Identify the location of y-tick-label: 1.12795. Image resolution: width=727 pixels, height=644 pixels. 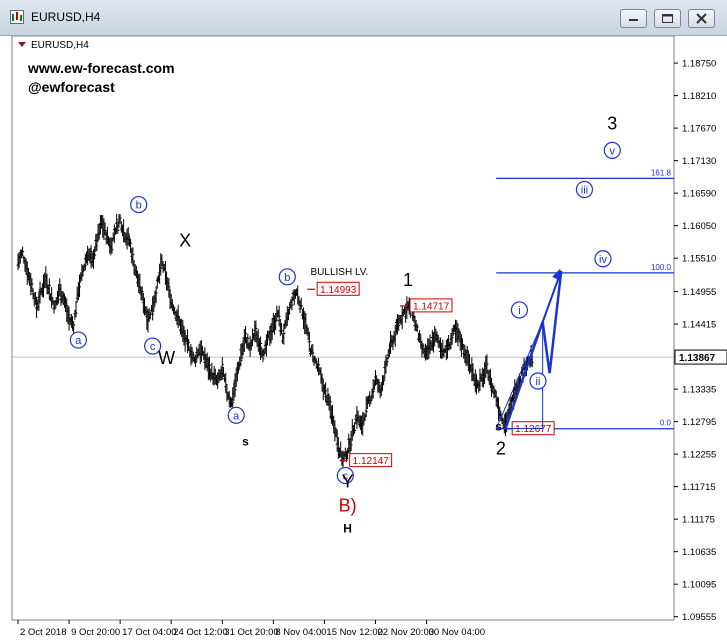
(699, 422).